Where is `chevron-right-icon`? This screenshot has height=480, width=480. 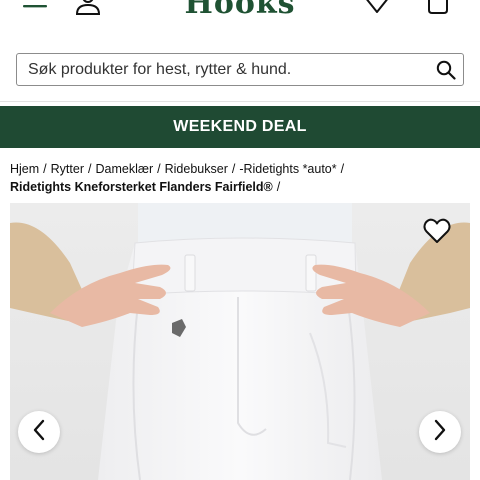
chevron-right-icon is located at coordinates (440, 432).